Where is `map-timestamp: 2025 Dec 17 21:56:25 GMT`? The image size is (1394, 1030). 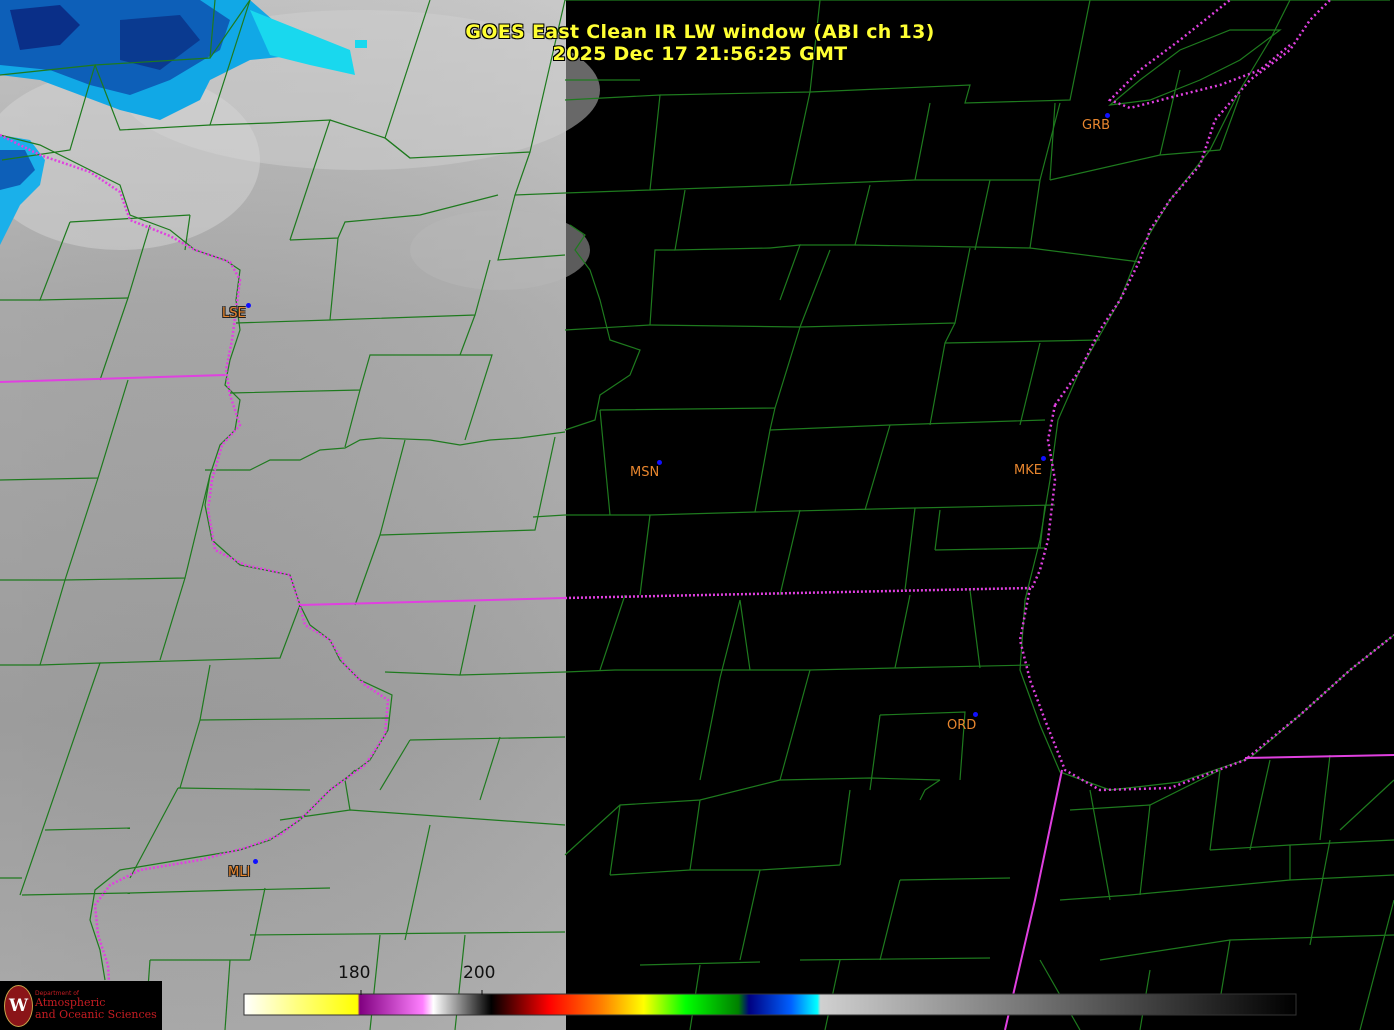
map-timestamp: 2025 Dec 17 21:56:25 GMT is located at coordinates (700, 54).